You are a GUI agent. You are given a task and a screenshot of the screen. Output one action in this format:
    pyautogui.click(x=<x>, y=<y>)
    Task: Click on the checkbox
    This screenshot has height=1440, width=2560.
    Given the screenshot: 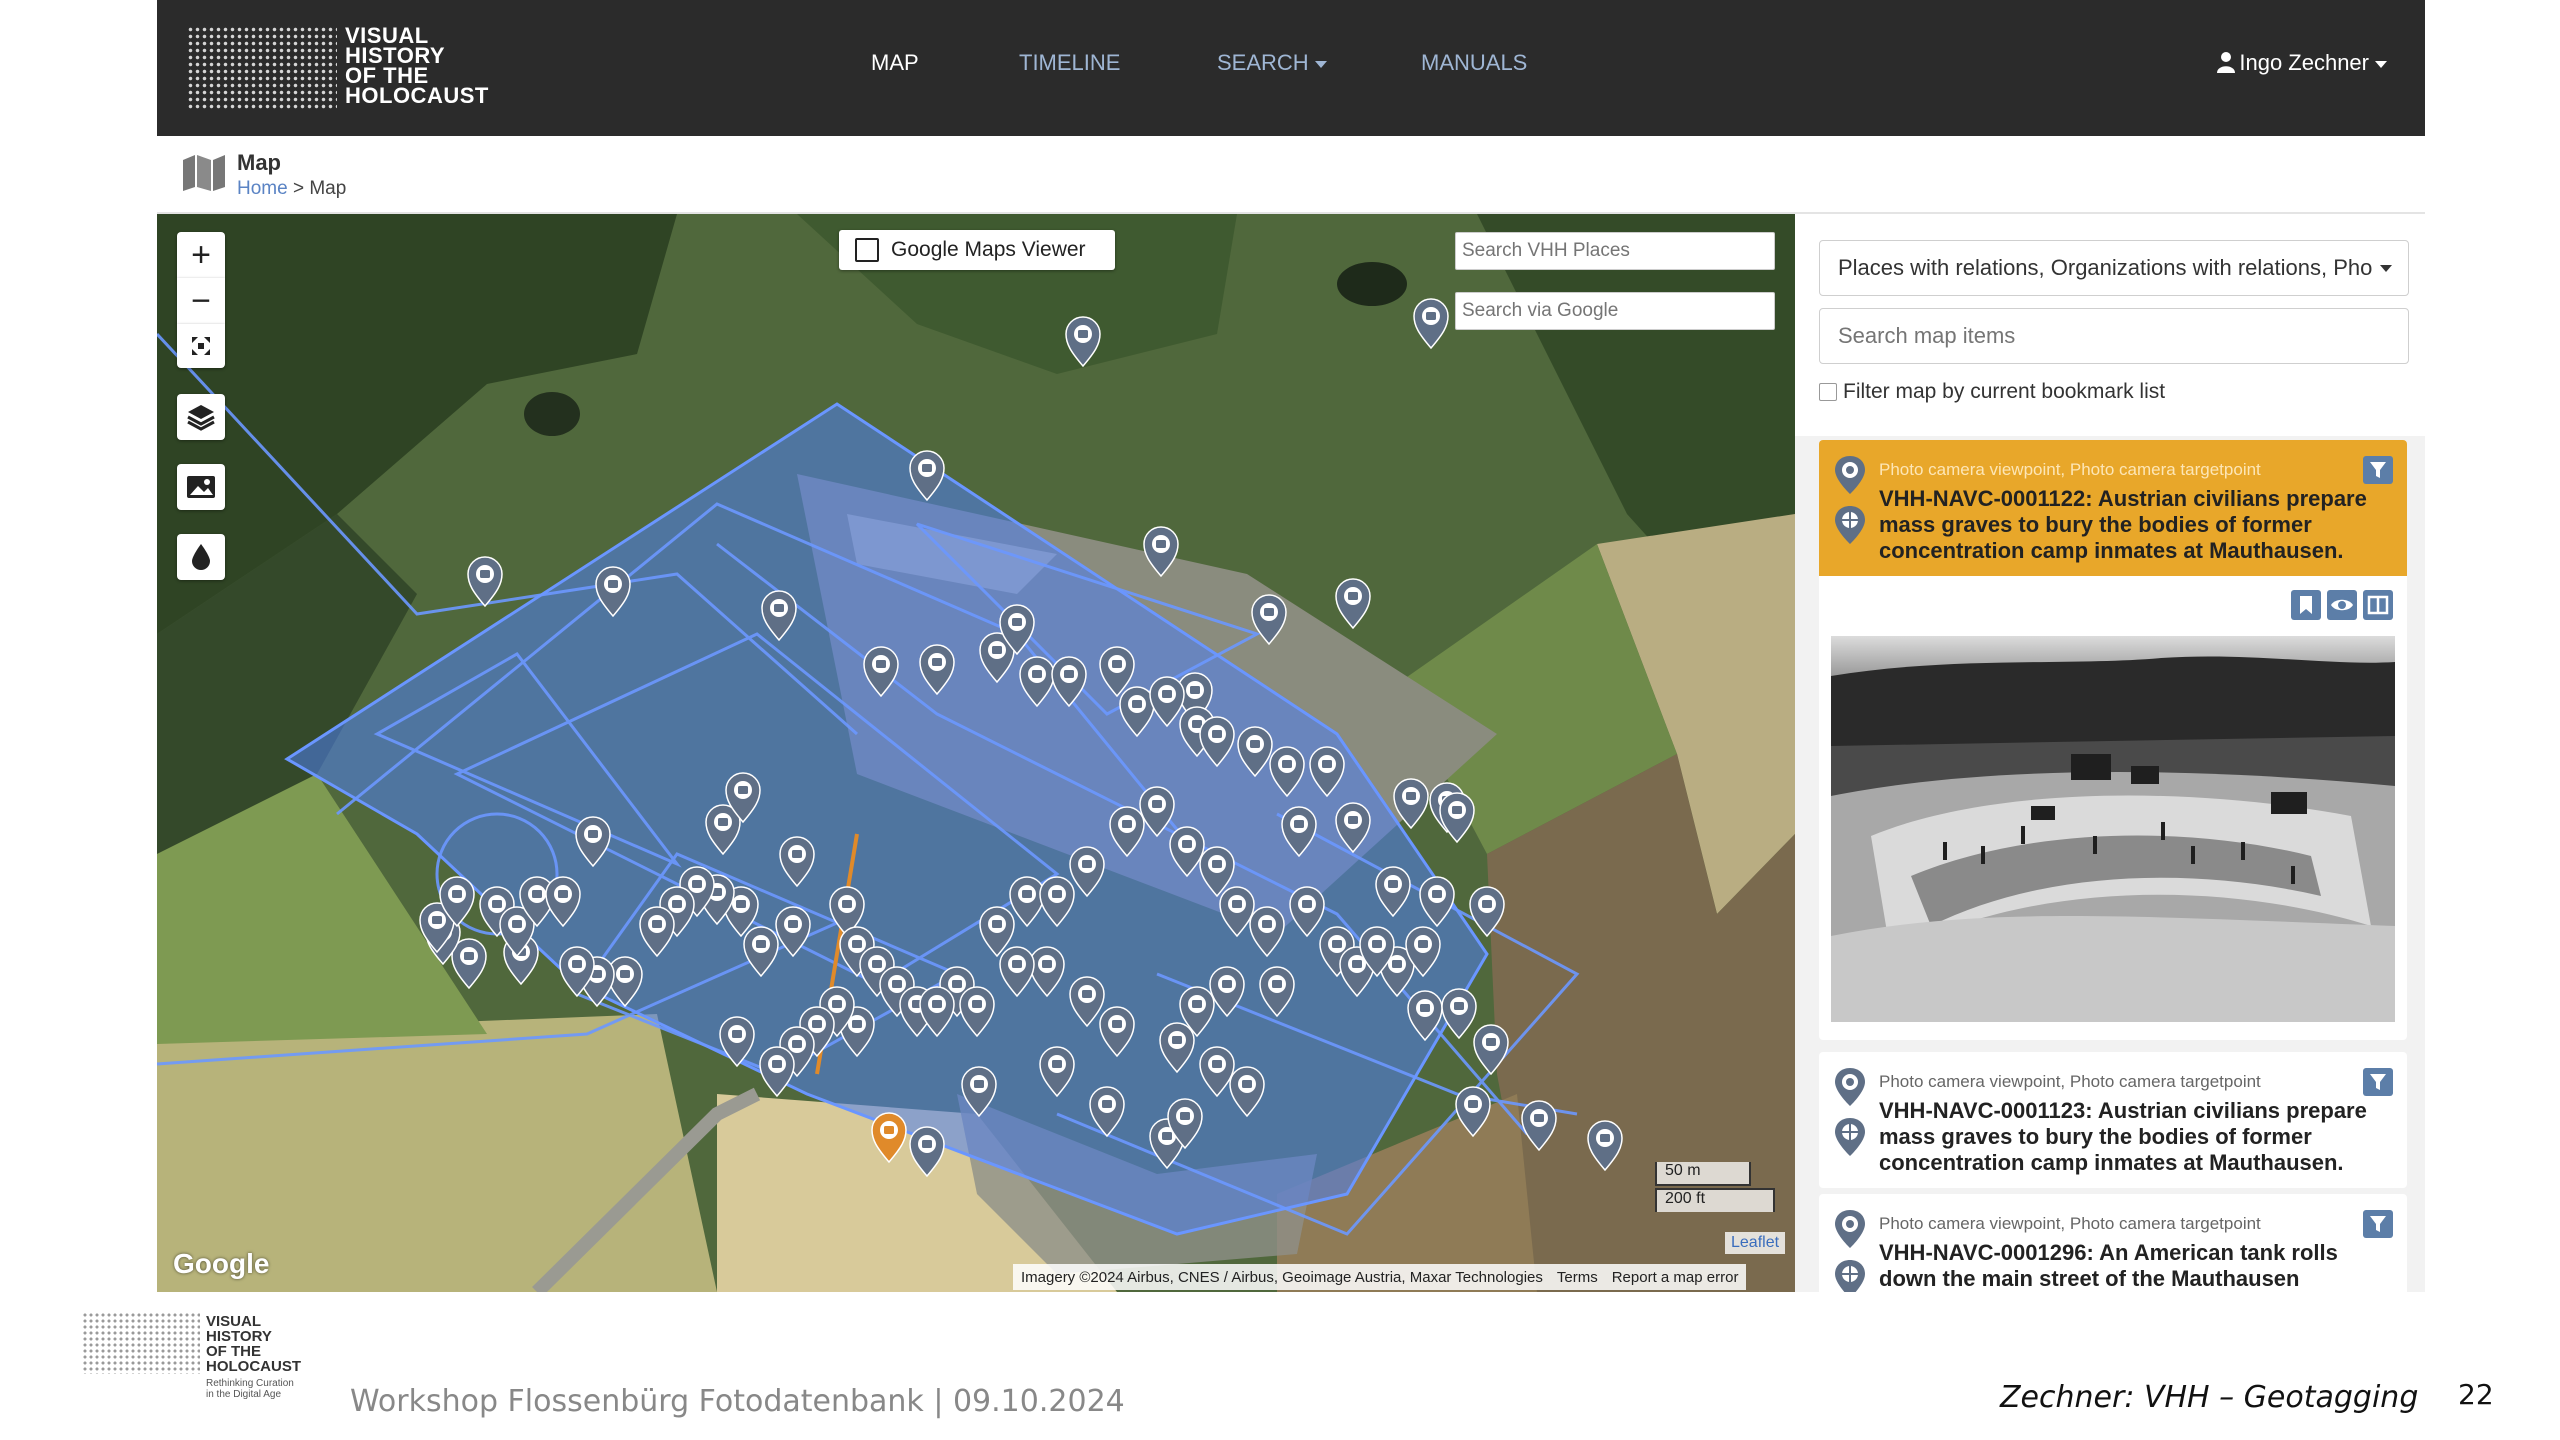 What is the action you would take?
    pyautogui.click(x=867, y=250)
    